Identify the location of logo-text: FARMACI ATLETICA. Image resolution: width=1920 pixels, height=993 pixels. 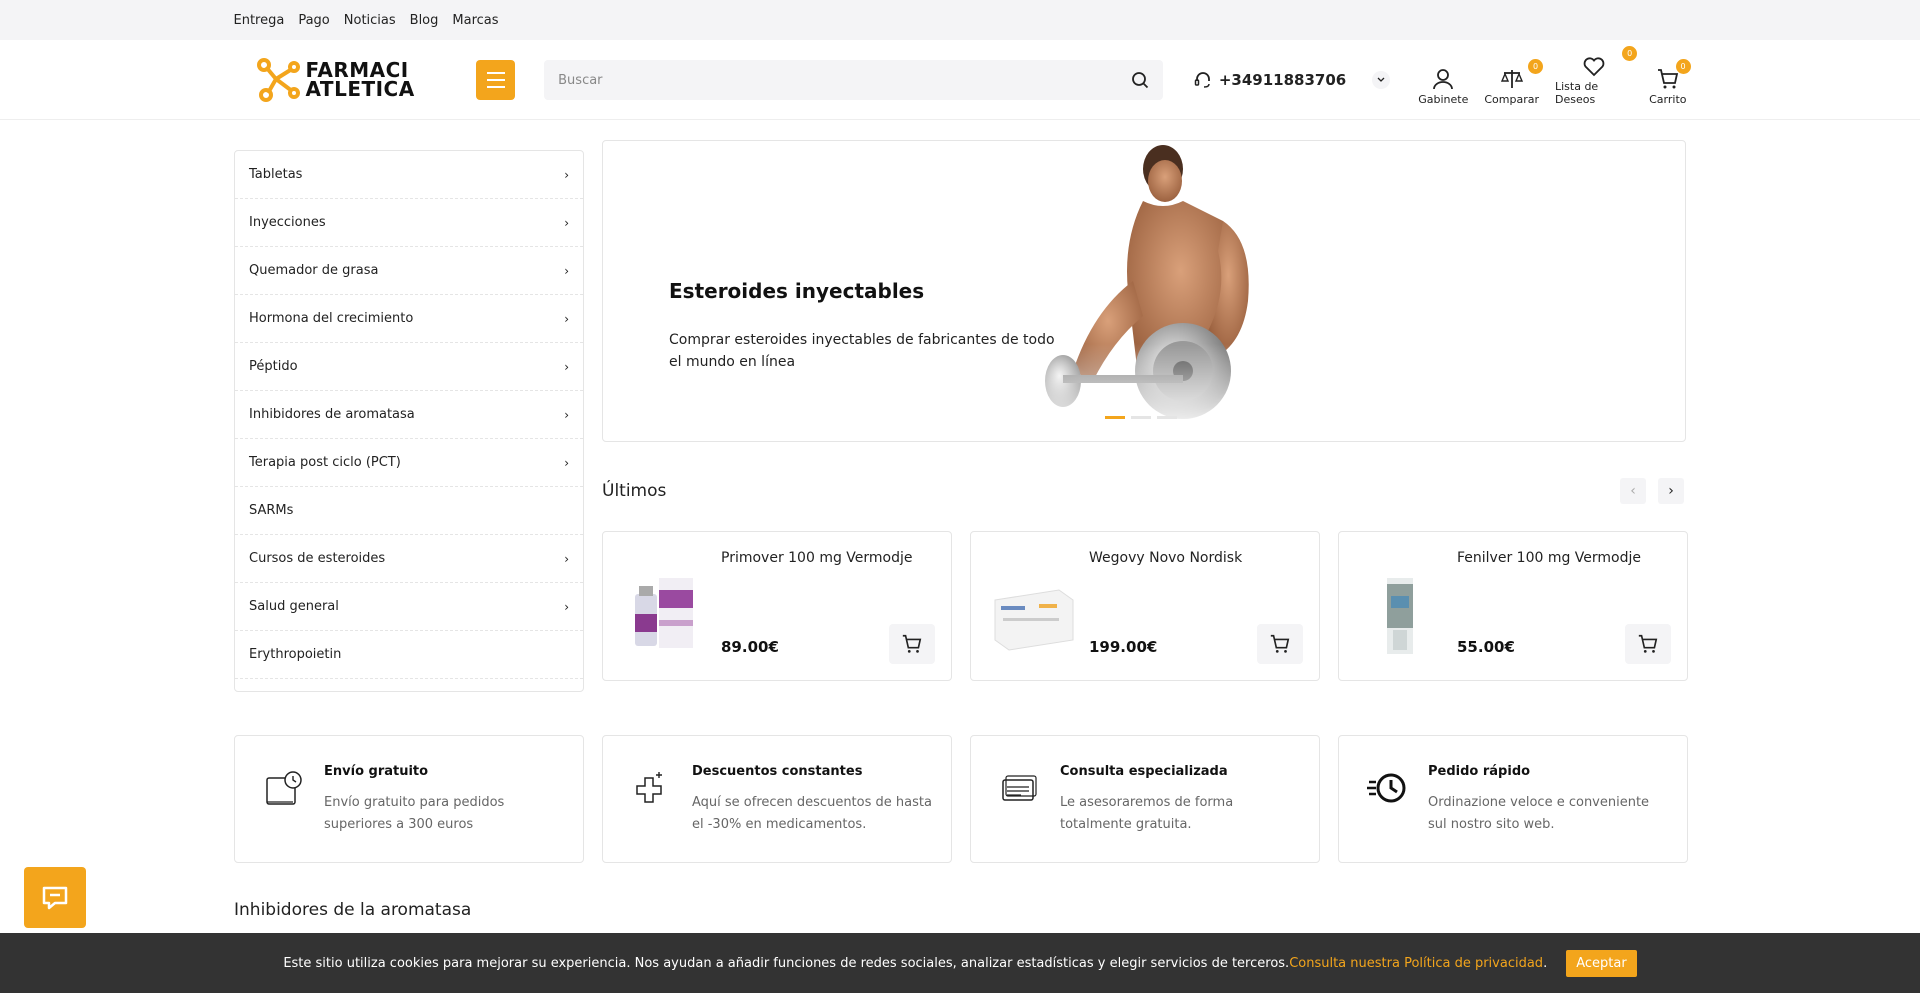
(360, 79).